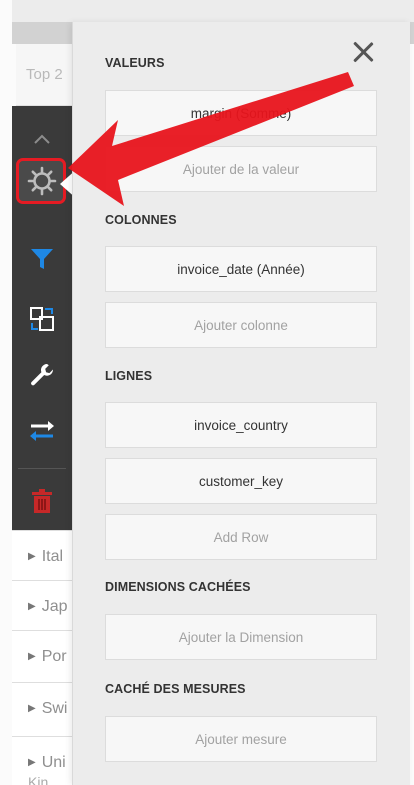  I want to click on swap-icon, so click(42, 431).